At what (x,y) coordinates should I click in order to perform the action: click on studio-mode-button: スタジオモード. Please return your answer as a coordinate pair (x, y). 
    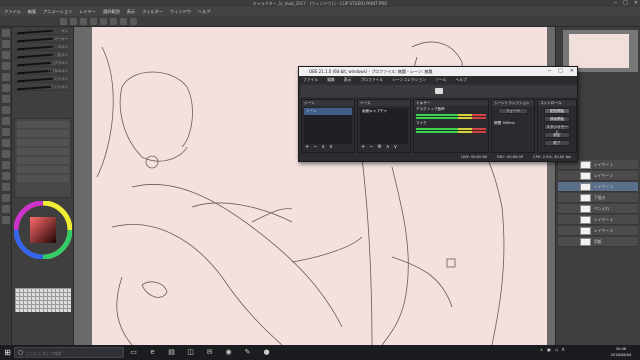
    Looking at the image, I should click on (557, 129).